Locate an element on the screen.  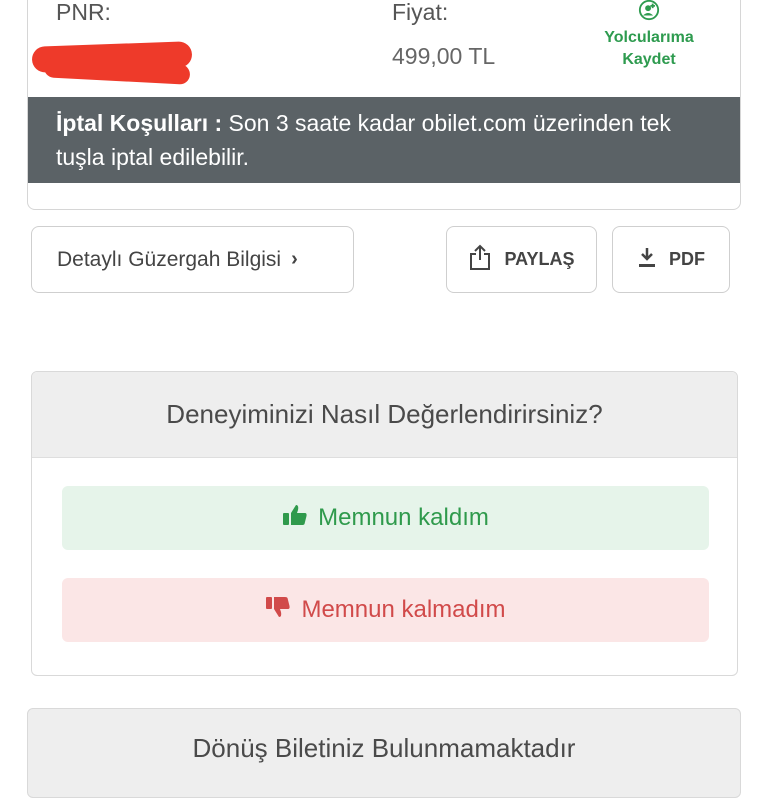
feedback-title: Deneyiminizi Nasıl Değerlendirirsiniz? is located at coordinates (384, 415).